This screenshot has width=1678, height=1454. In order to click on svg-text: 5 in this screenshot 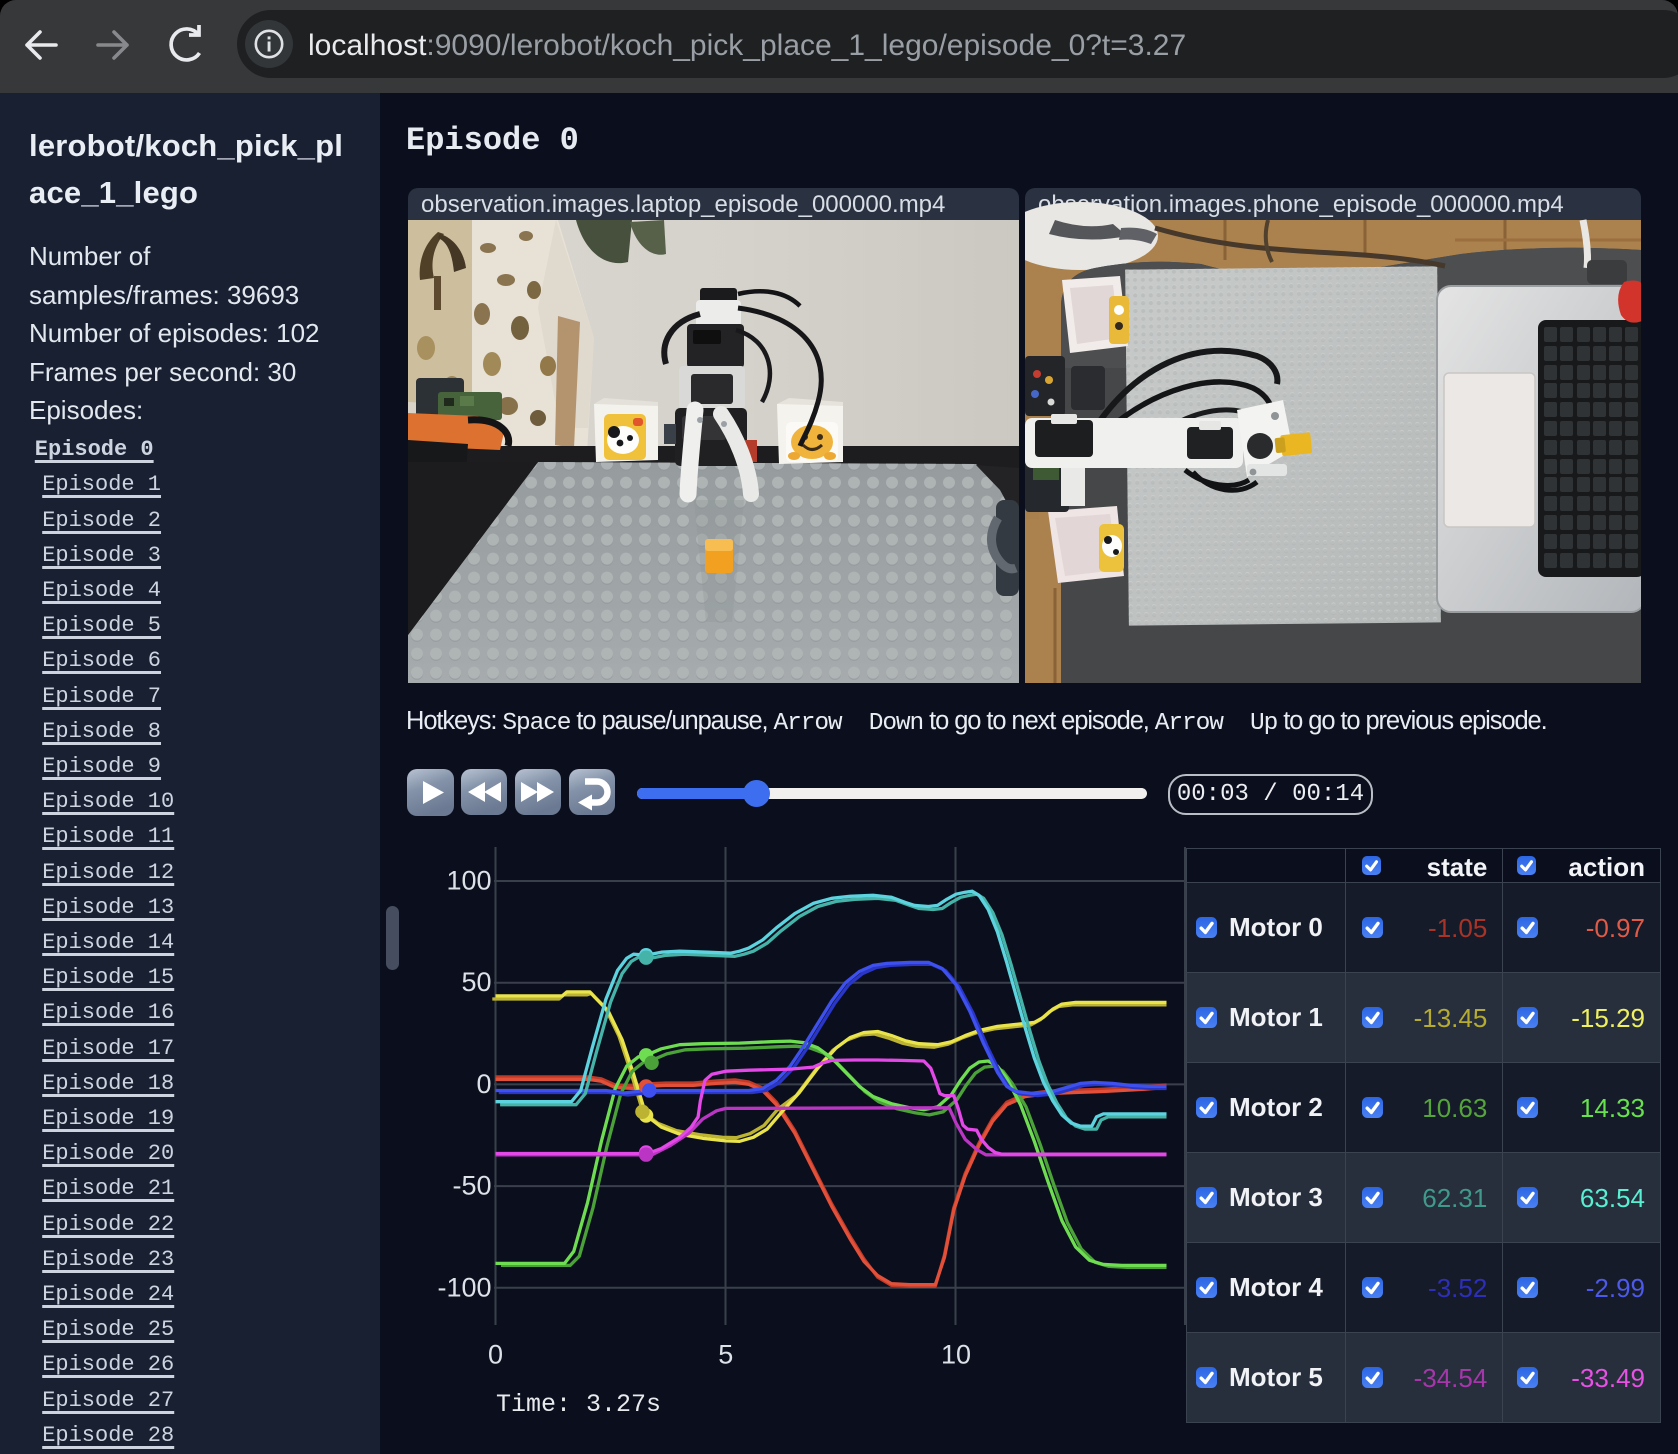, I will do `click(725, 1355)`.